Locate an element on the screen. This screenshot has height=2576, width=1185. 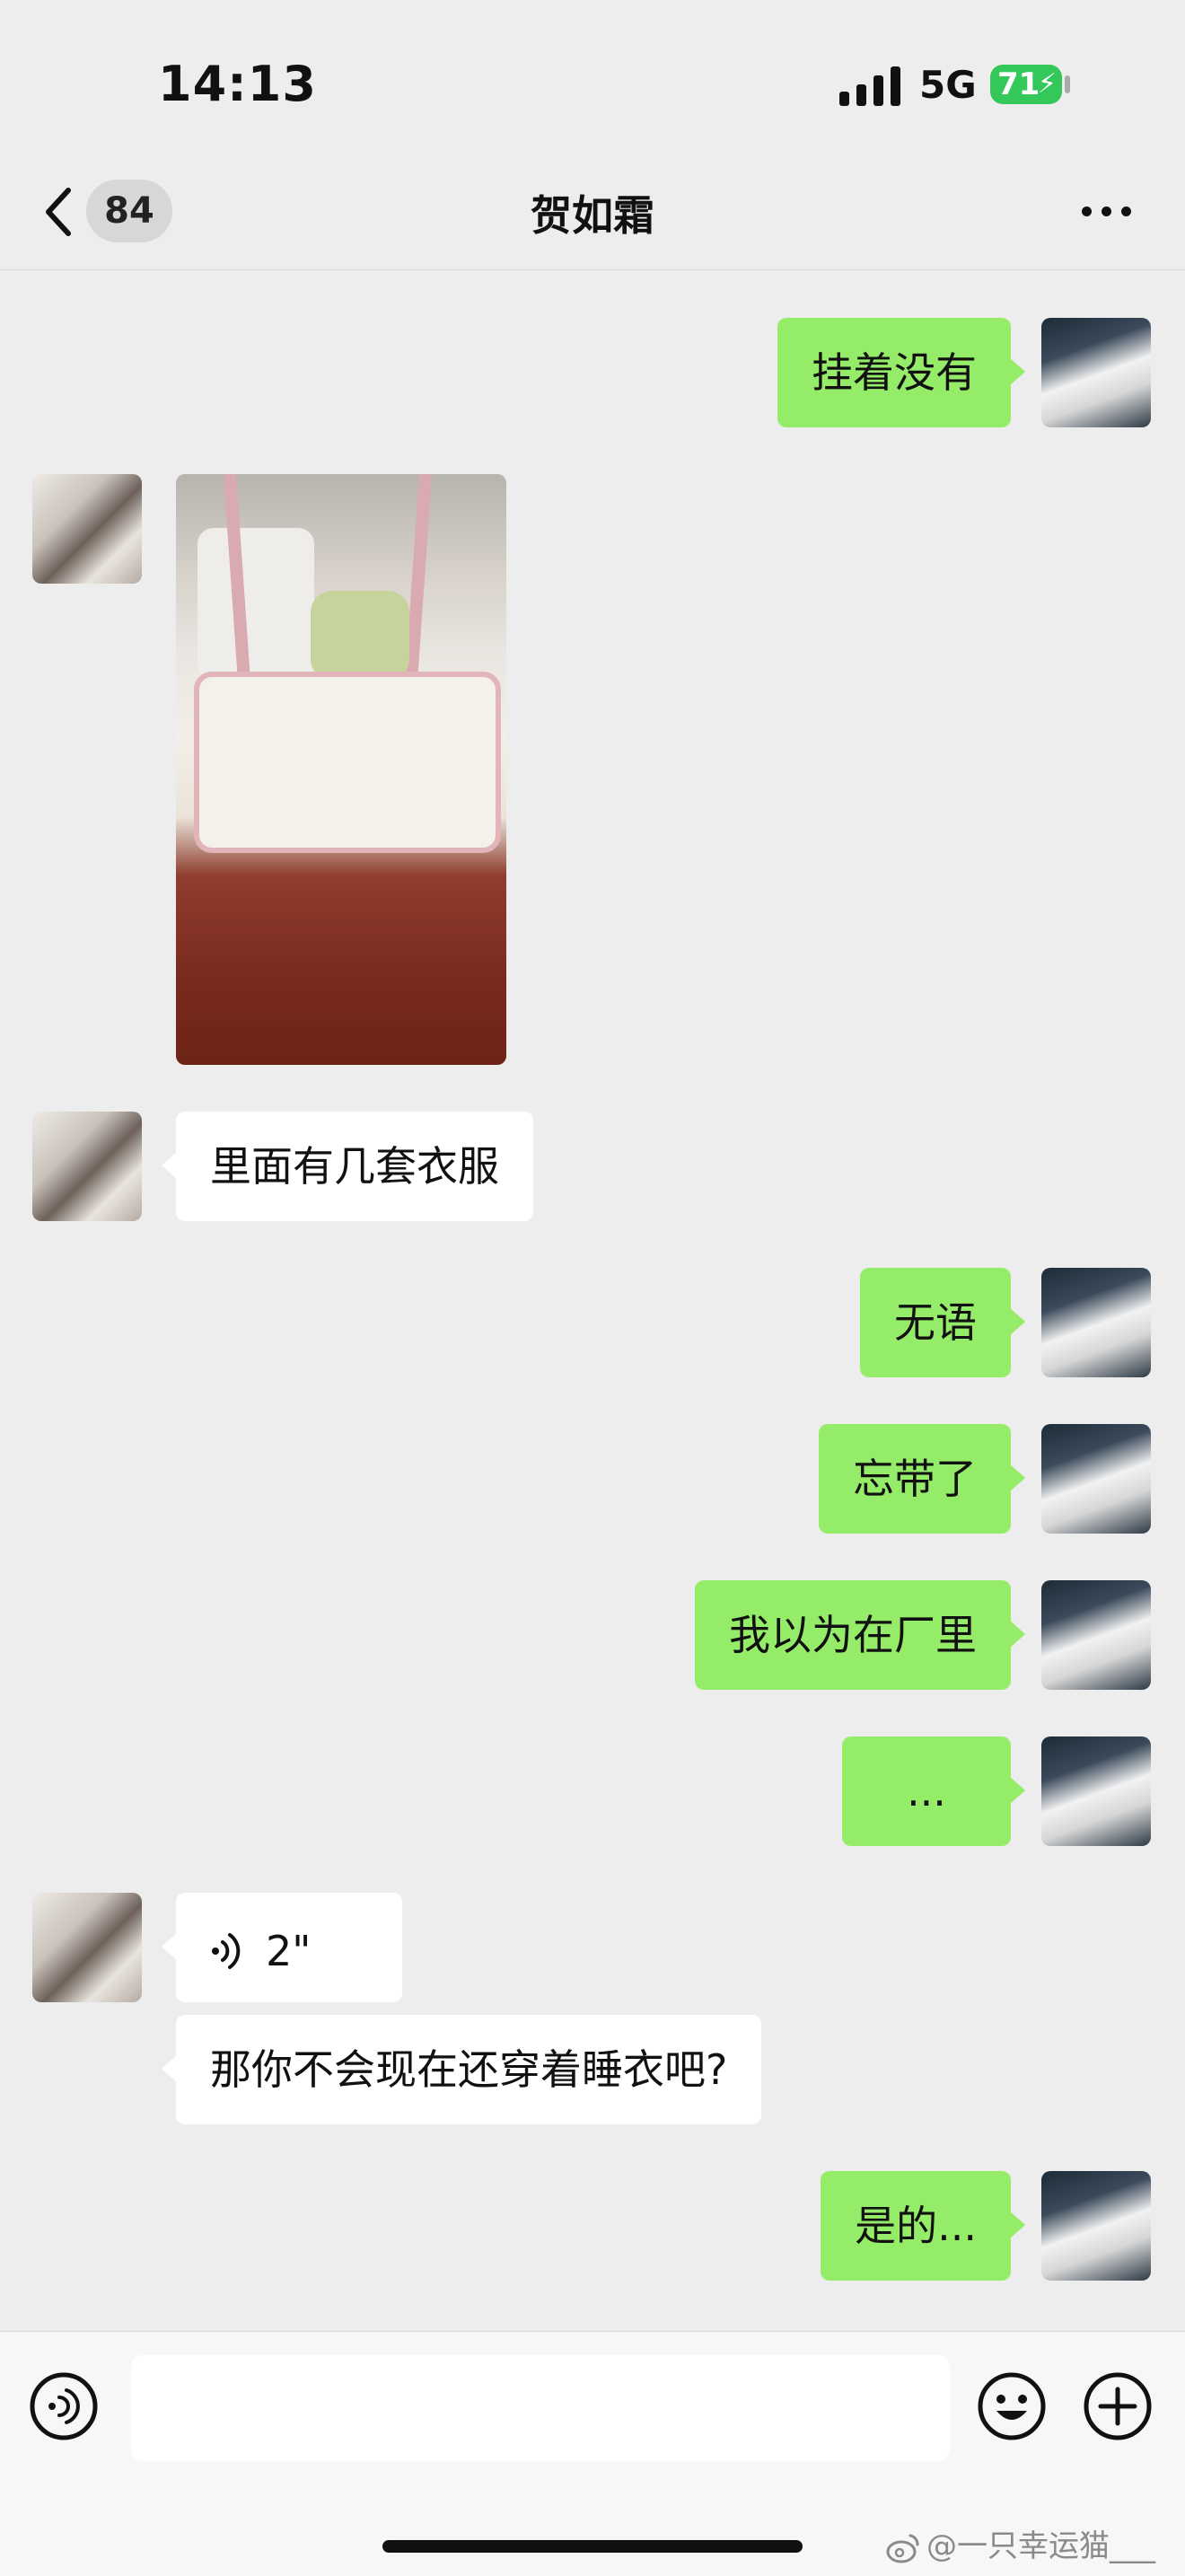
message-input is located at coordinates (540, 2408).